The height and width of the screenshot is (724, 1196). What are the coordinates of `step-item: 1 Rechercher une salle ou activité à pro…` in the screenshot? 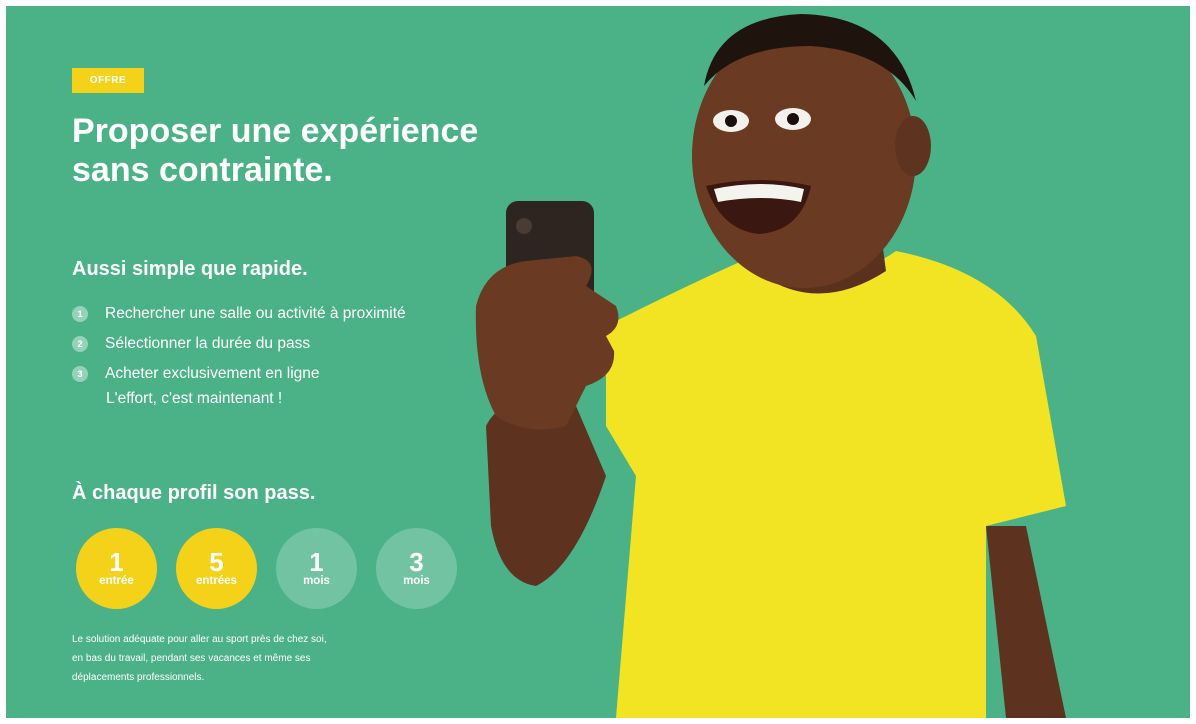 It's located at (287, 314).